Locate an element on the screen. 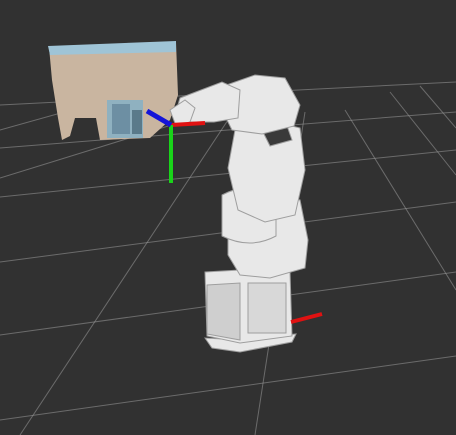  x-axis-base is located at coordinates (306, 318).